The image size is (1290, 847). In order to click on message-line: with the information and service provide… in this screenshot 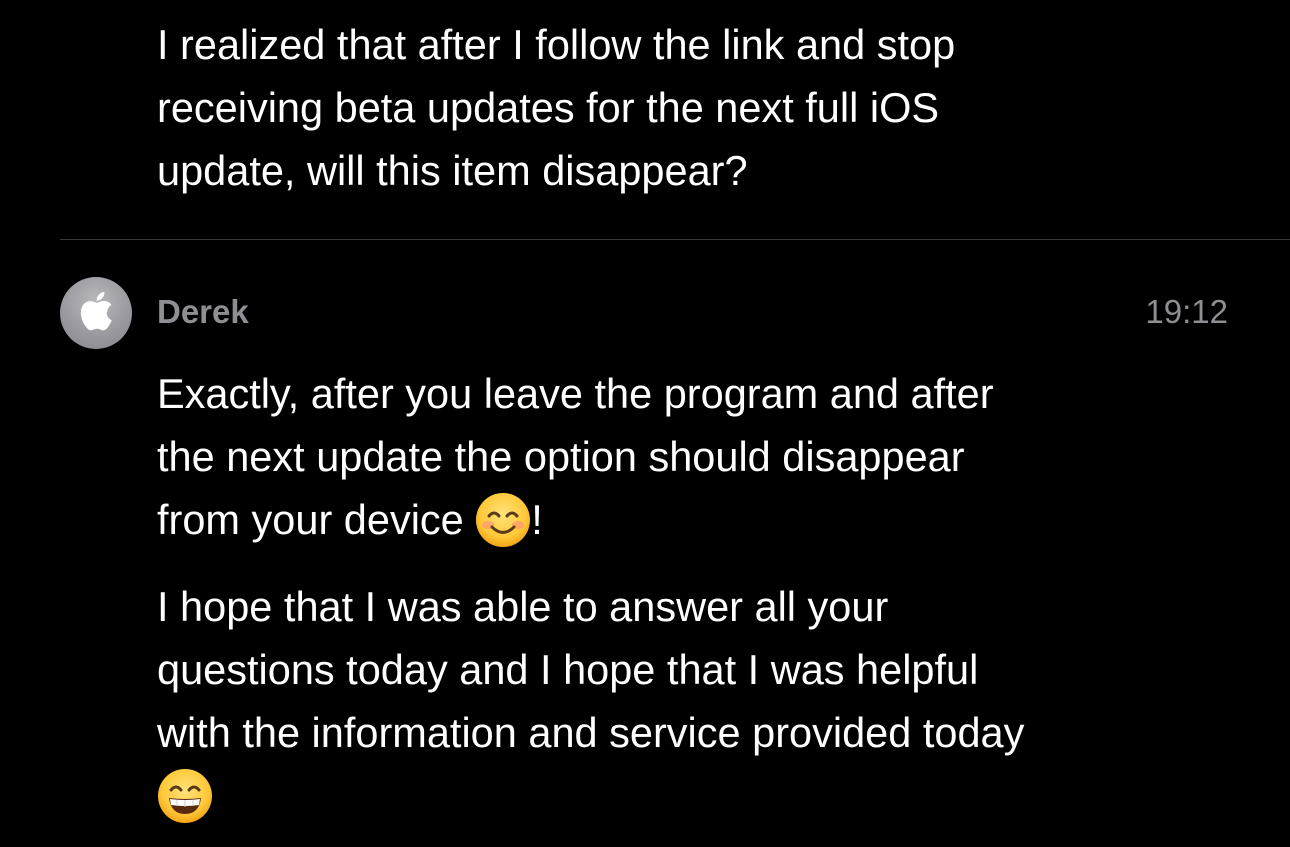, I will do `click(591, 732)`.